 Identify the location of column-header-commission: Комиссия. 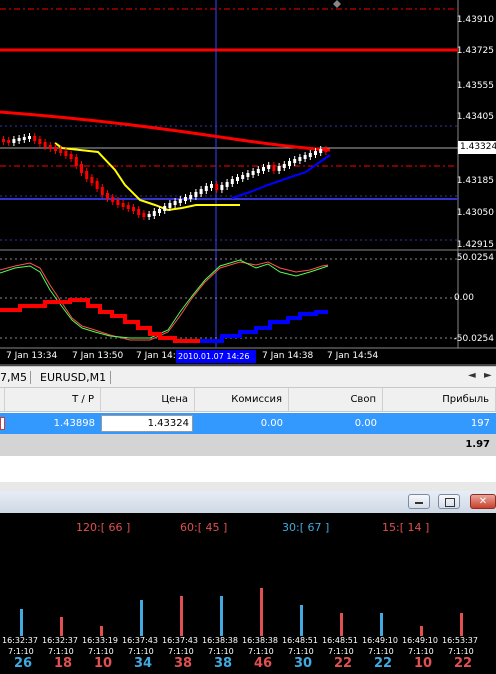
(242, 400).